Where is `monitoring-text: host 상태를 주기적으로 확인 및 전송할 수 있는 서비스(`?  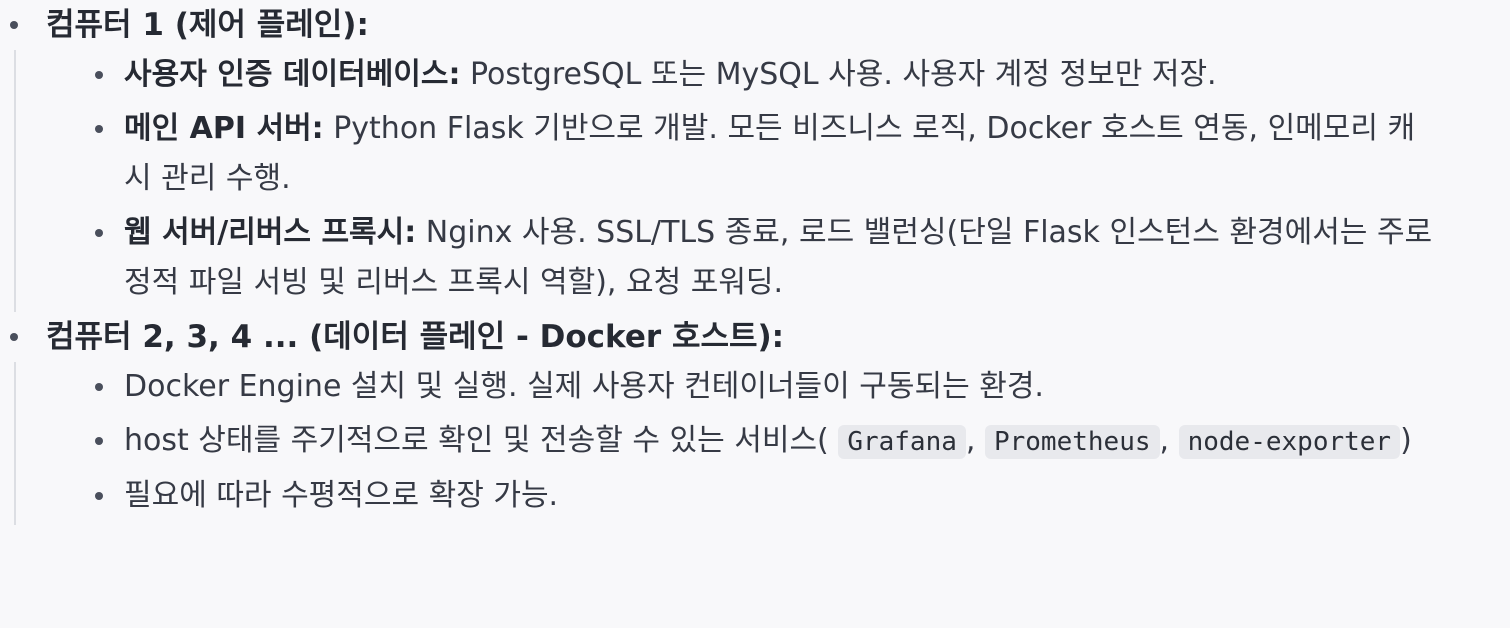 monitoring-text: host 상태를 주기적으로 확인 및 전송할 수 있는 서비스( is located at coordinates (476, 440).